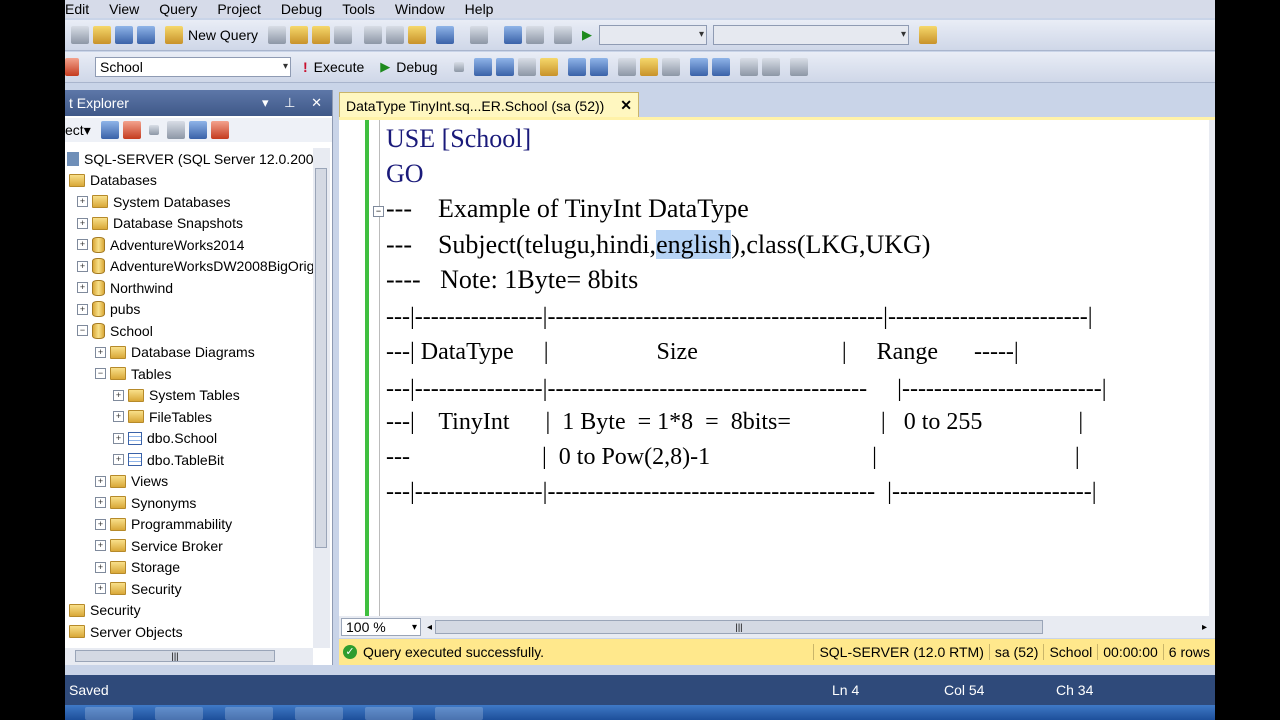  I want to click on undo-icon, so click(445, 35).